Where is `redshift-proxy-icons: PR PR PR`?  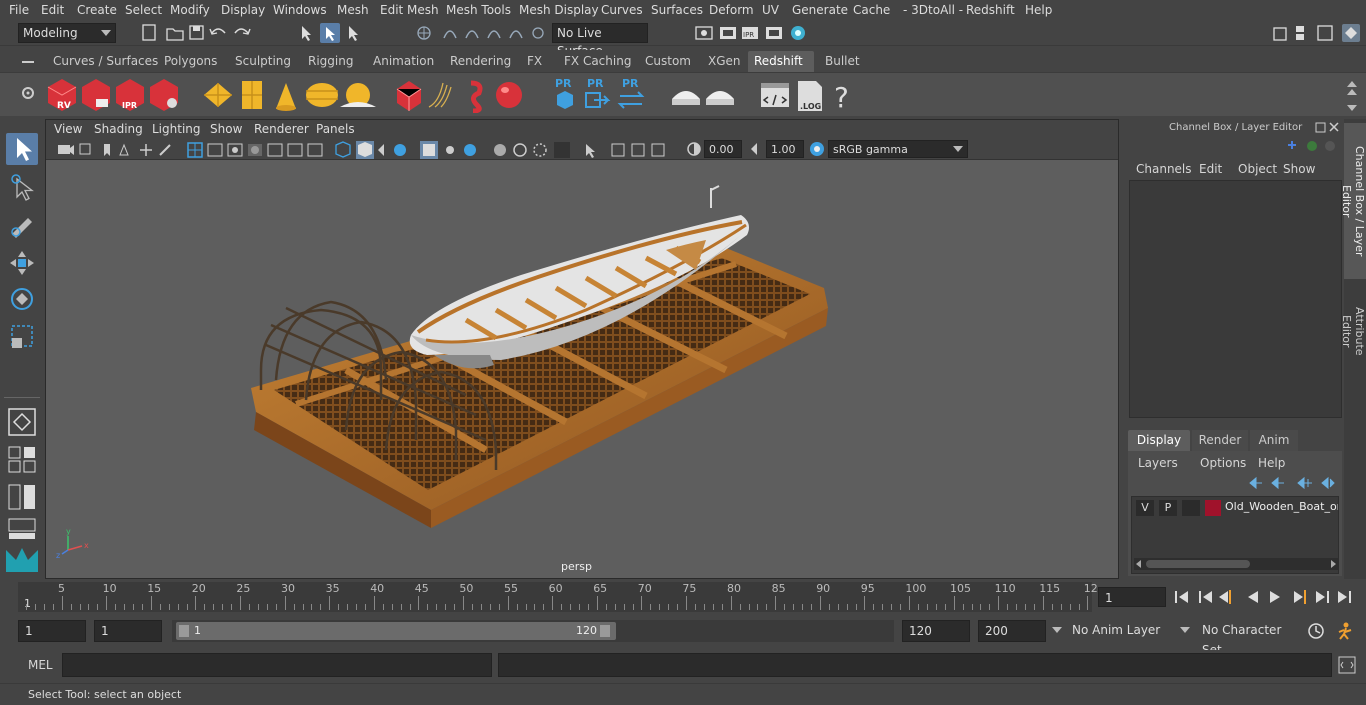
redshift-proxy-icons: PR PR PR is located at coordinates (605, 95).